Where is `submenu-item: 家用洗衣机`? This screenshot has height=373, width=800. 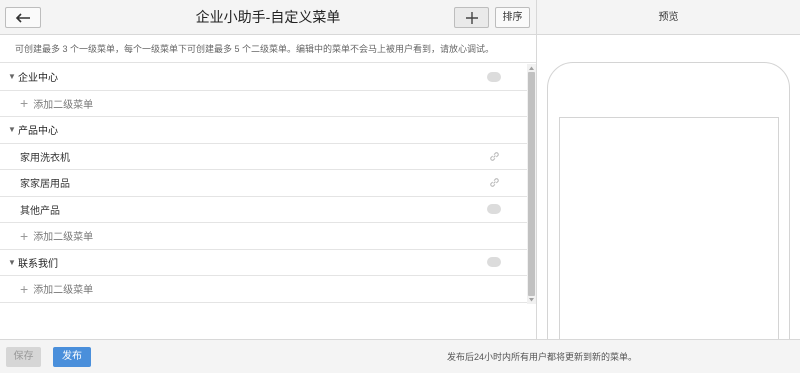
submenu-item: 家用洗衣机 is located at coordinates (263, 157).